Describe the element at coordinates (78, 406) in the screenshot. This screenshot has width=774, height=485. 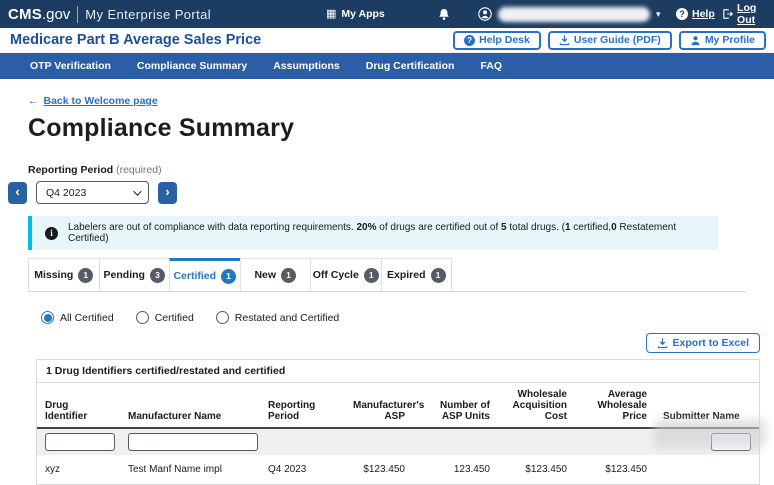
I see `col-drug-identifier: Drug Identifier` at that location.